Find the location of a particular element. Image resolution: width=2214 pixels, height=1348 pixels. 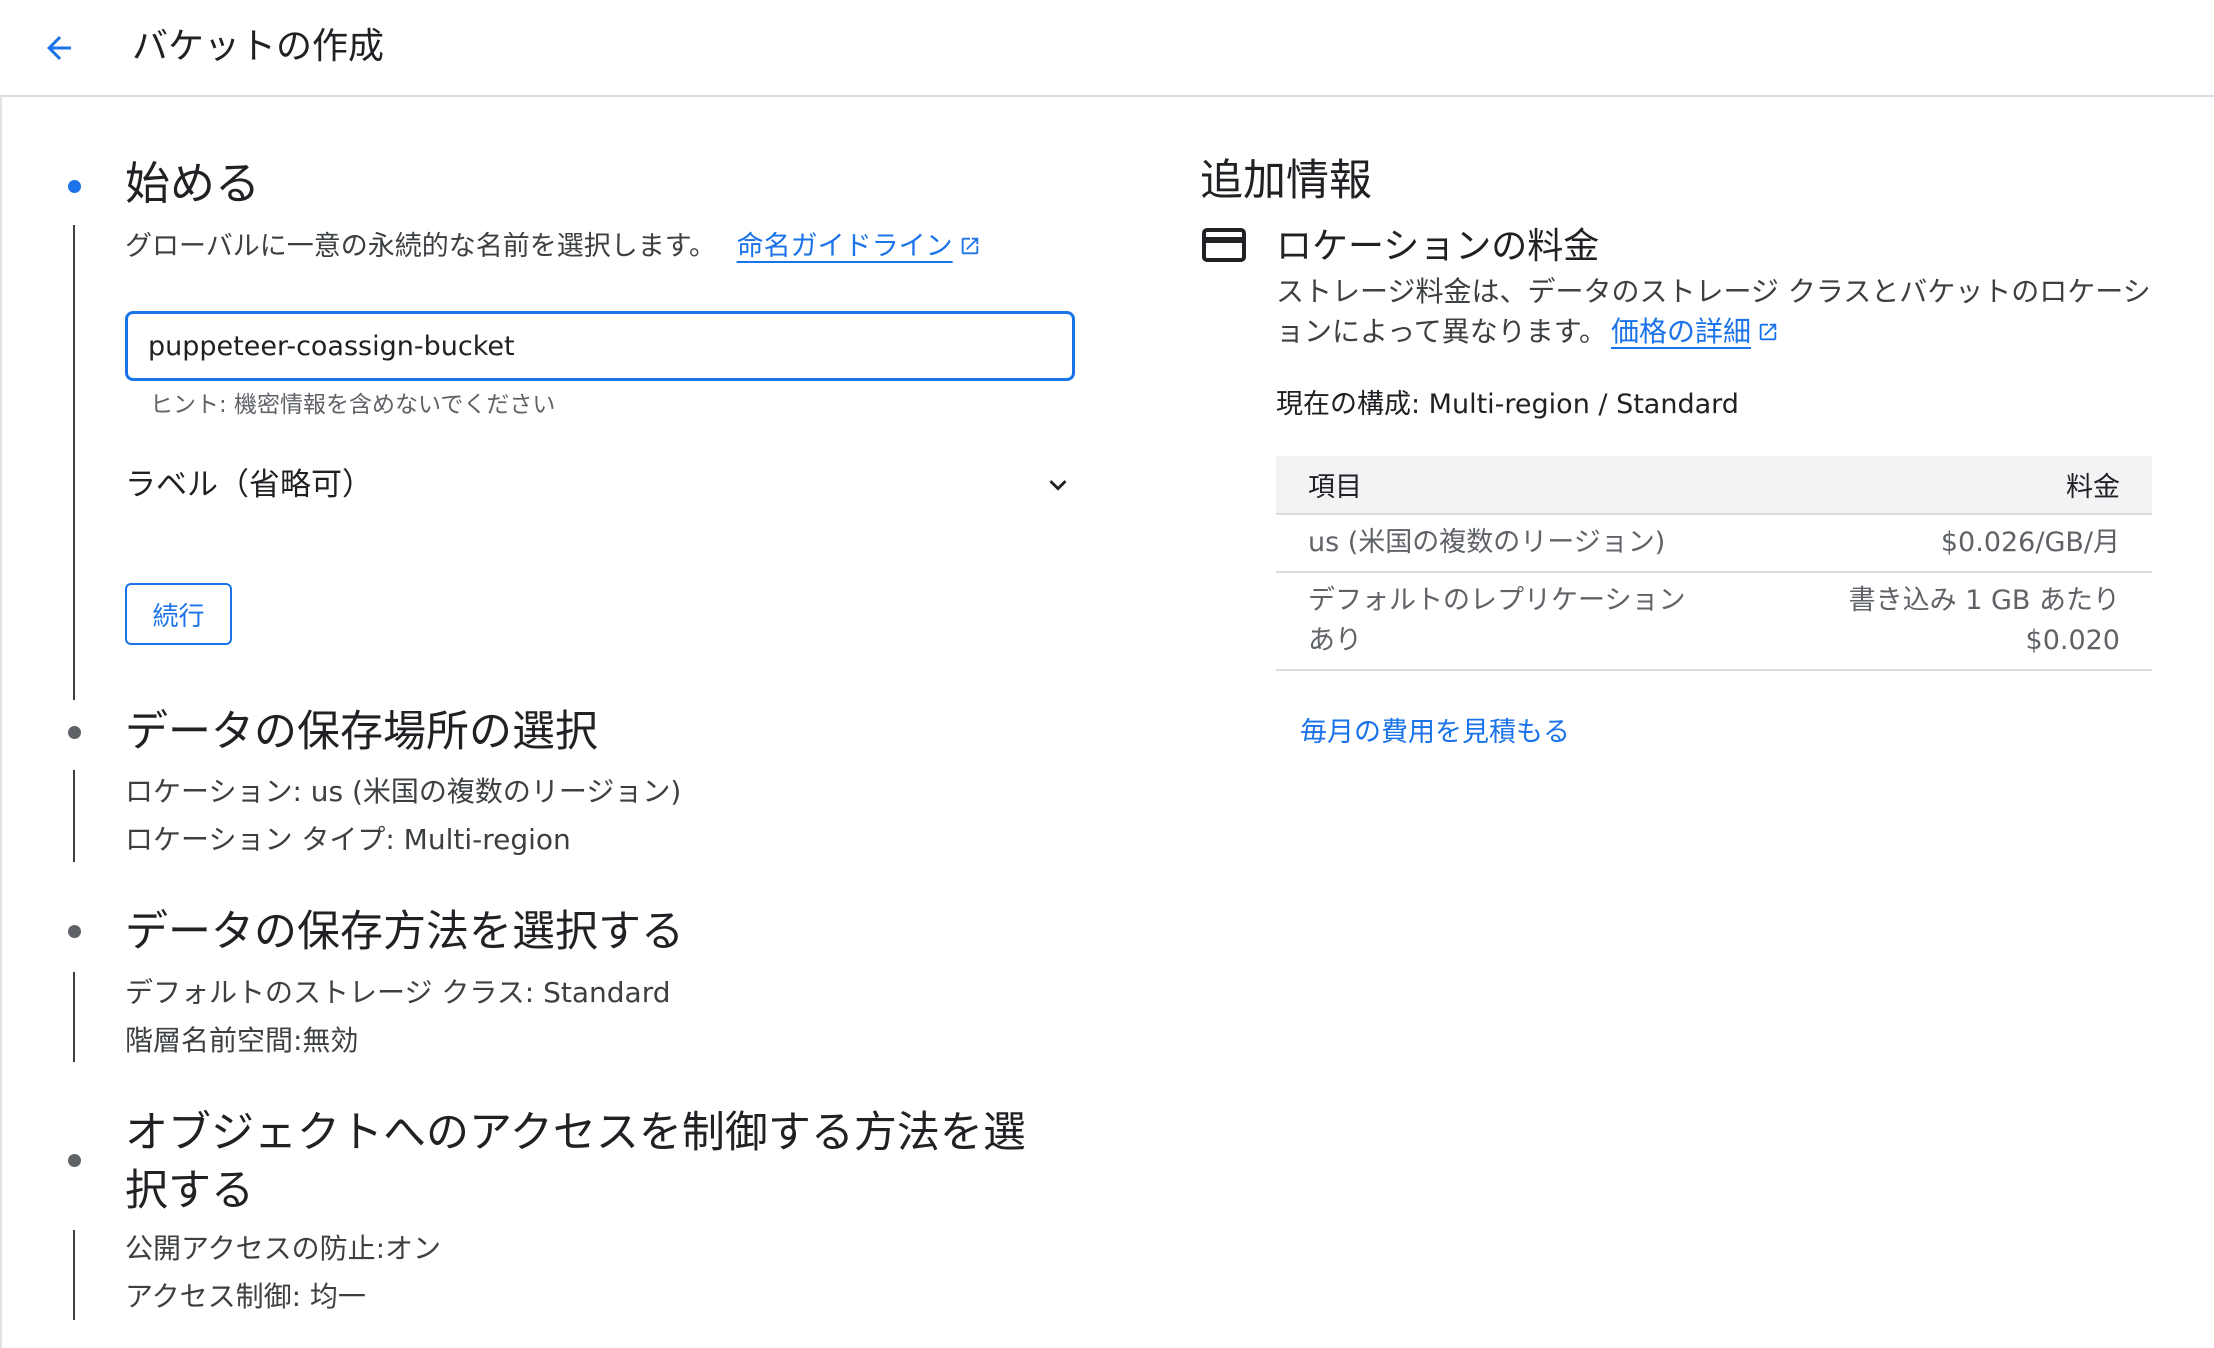

name-description: グローバルに一意の永続的な名前を選択します。 命名ガイドライン is located at coordinates (553, 247).